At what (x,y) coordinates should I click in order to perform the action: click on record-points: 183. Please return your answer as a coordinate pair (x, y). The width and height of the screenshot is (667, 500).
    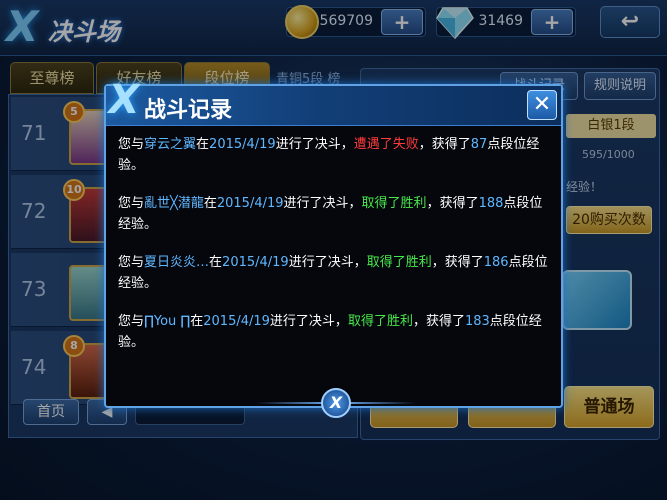
    Looking at the image, I should click on (477, 321).